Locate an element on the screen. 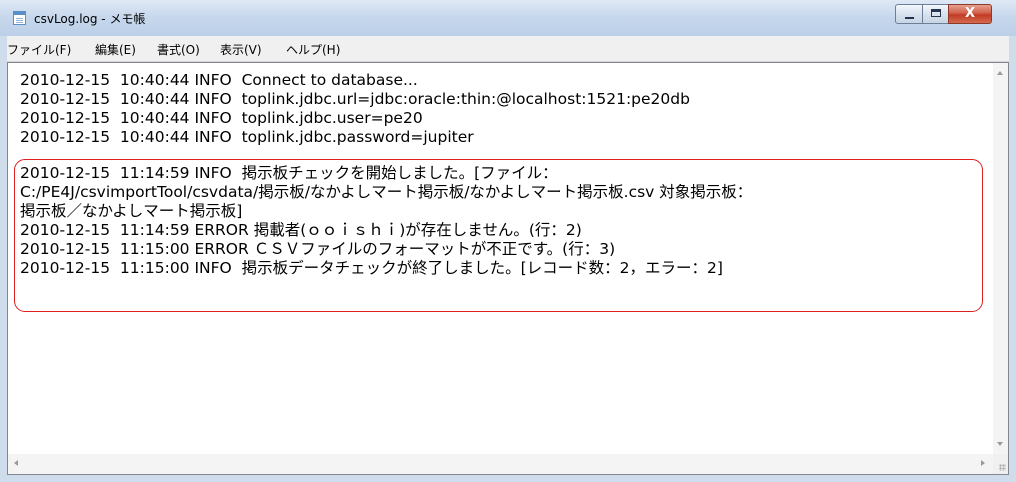 Image resolution: width=1016 pixels, height=482 pixels. title-bar: csvLog.log - メモ帳 X is located at coordinates (508, 18).